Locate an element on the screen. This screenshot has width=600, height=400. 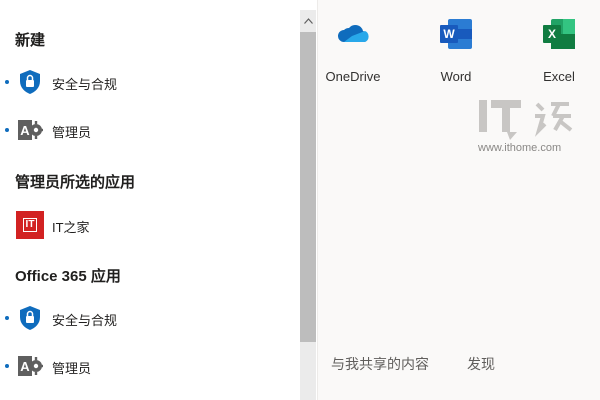
watermark-url: www.ithome.com is located at coordinates (520, 148).